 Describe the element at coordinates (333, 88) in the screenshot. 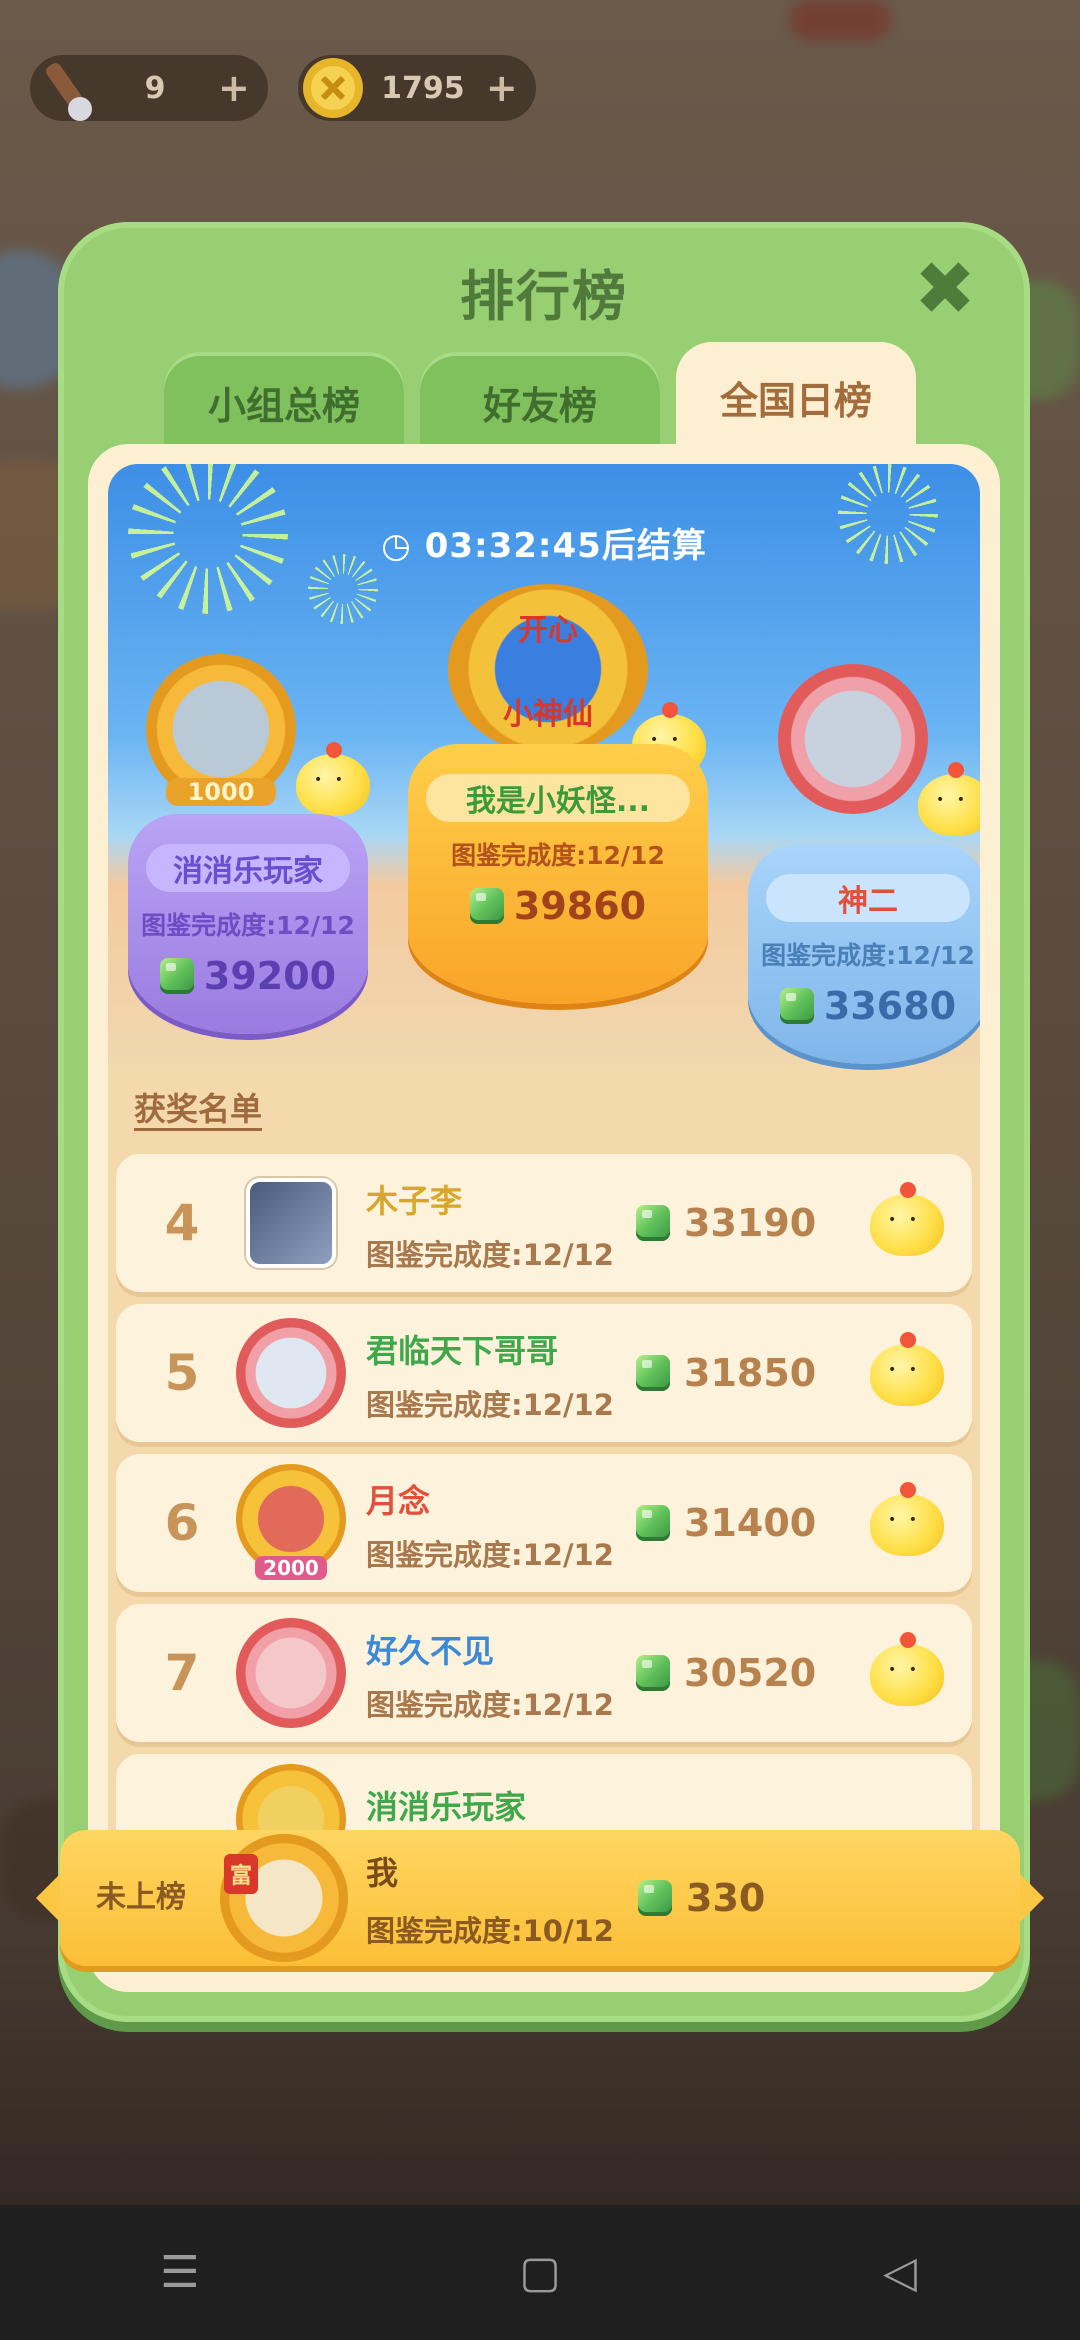

I see `coin-icon` at that location.